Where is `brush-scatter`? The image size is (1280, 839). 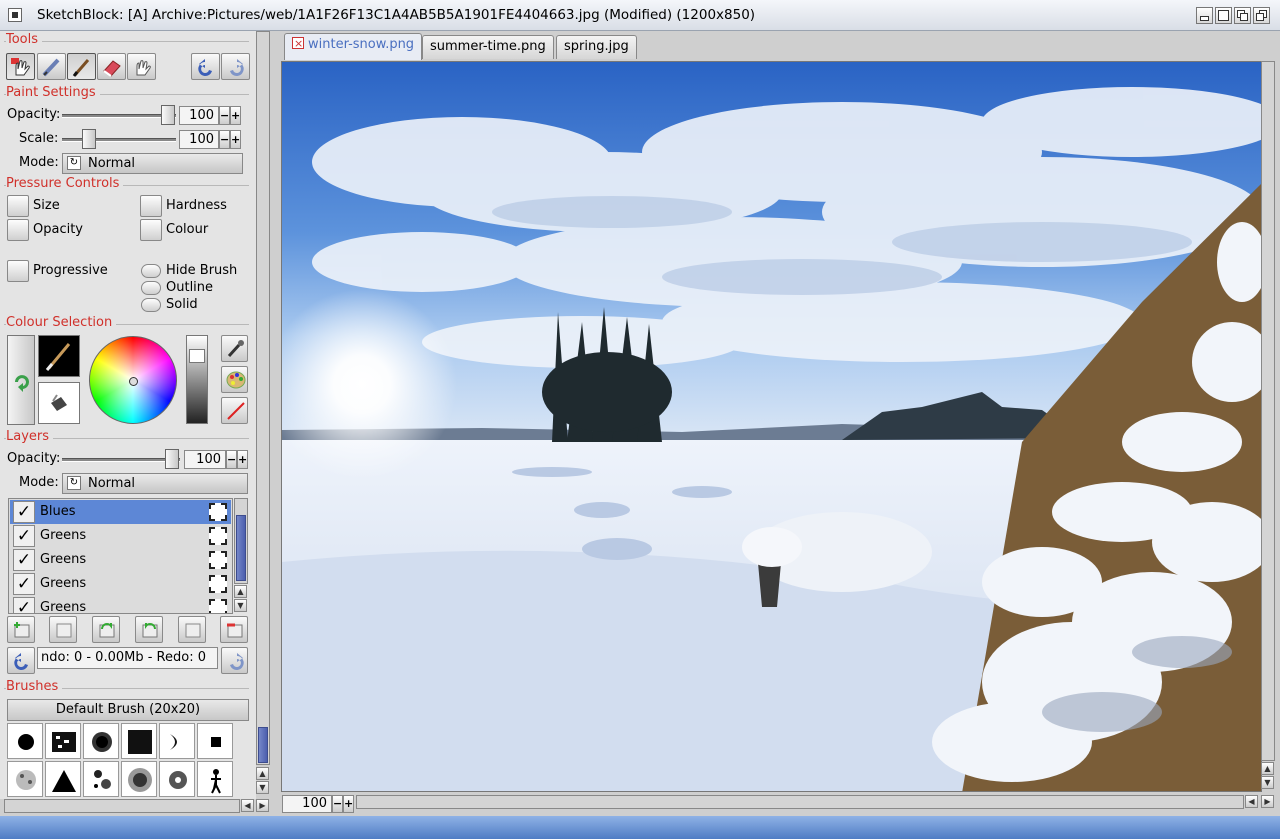
brush-scatter is located at coordinates (101, 779).